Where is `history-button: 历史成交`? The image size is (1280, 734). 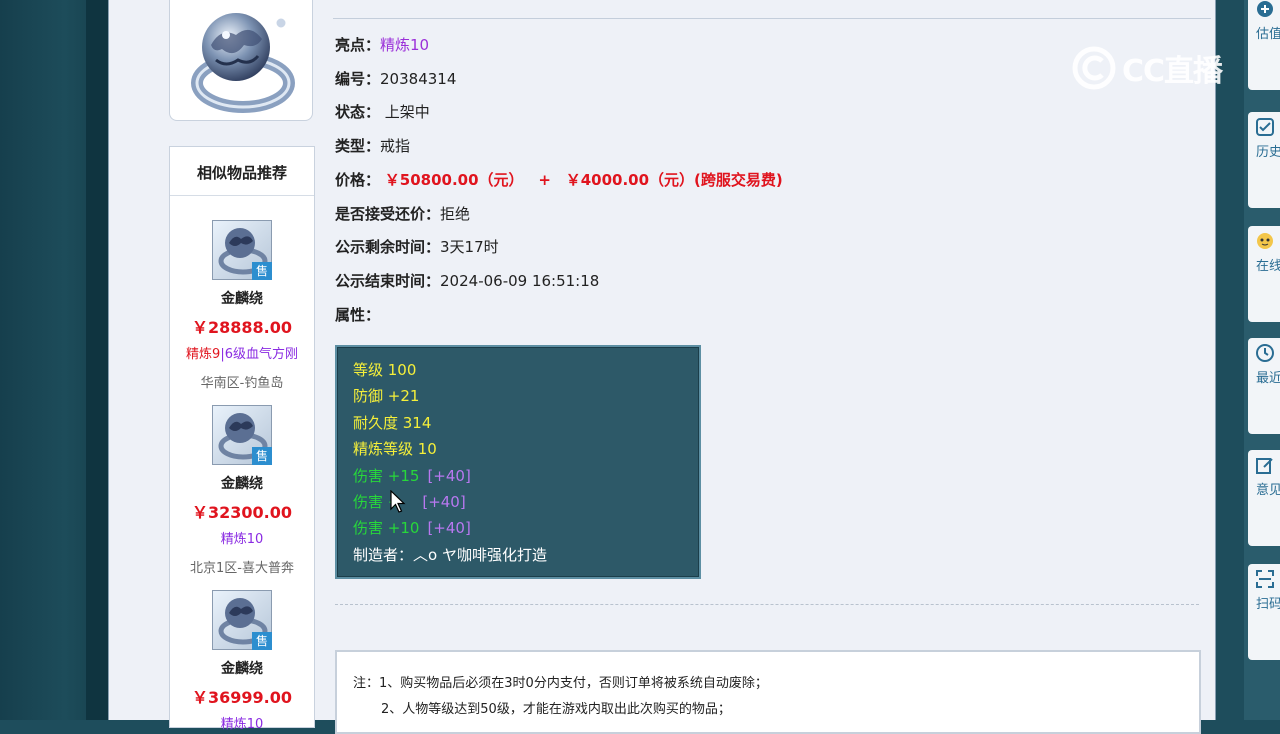 history-button: 历史成交 is located at coordinates (1264, 160).